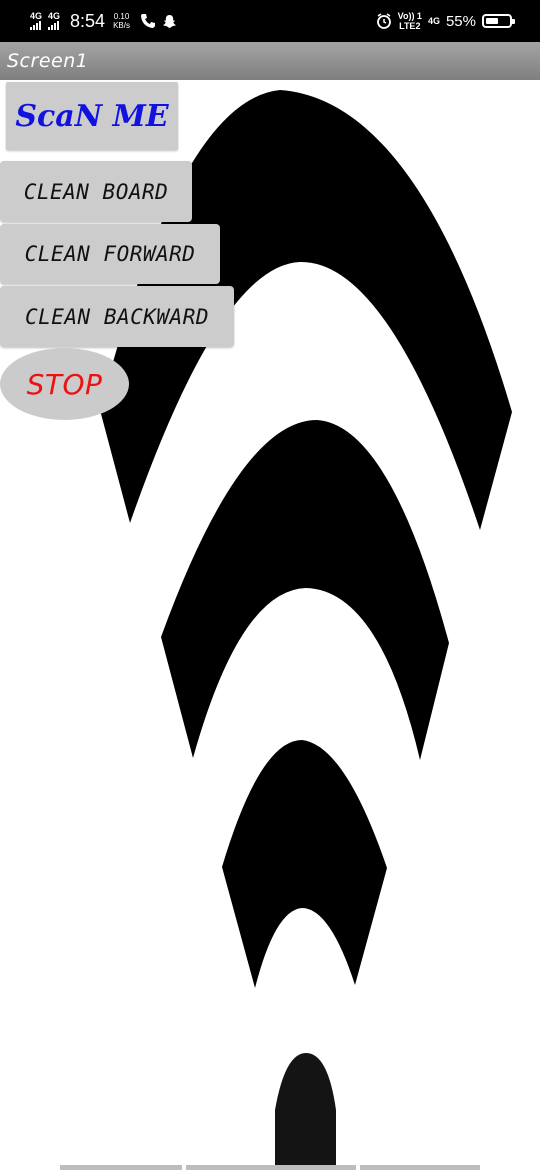 The image size is (540, 1170). What do you see at coordinates (304, 864) in the screenshot?
I see `wifi-arc-inner` at bounding box center [304, 864].